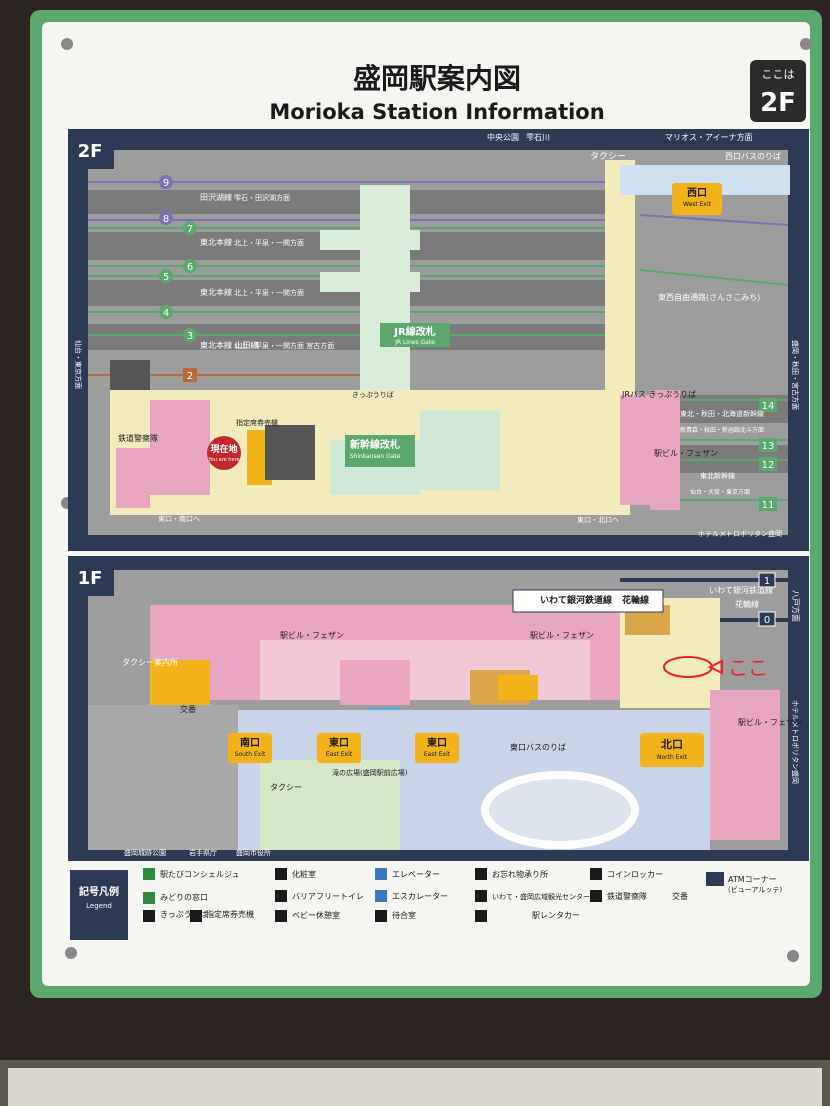 The width and height of the screenshot is (830, 1106). Describe the element at coordinates (626, 874) in the screenshot. I see `legend-item: コインロッカー` at that location.